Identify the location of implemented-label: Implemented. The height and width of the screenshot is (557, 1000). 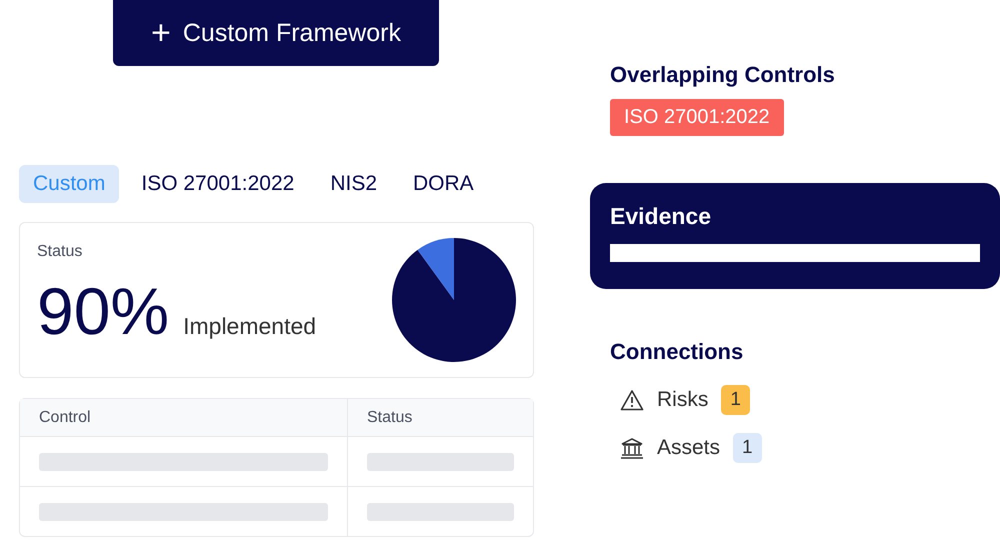
(249, 326).